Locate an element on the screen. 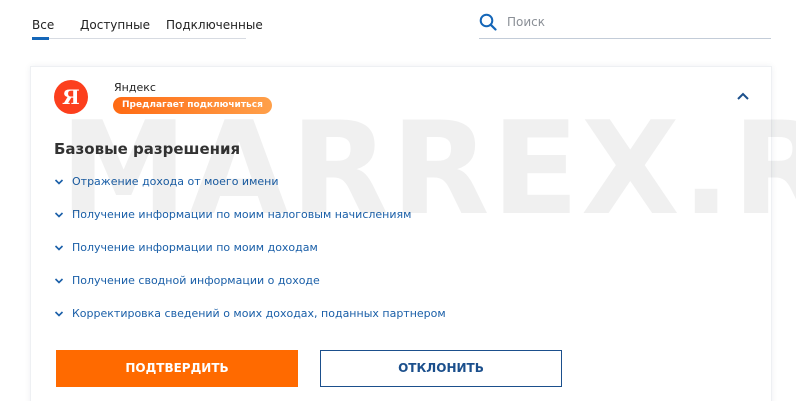 The width and height of the screenshot is (796, 401). confirm-button: ПОДТВЕРДИТЬ is located at coordinates (177, 368).